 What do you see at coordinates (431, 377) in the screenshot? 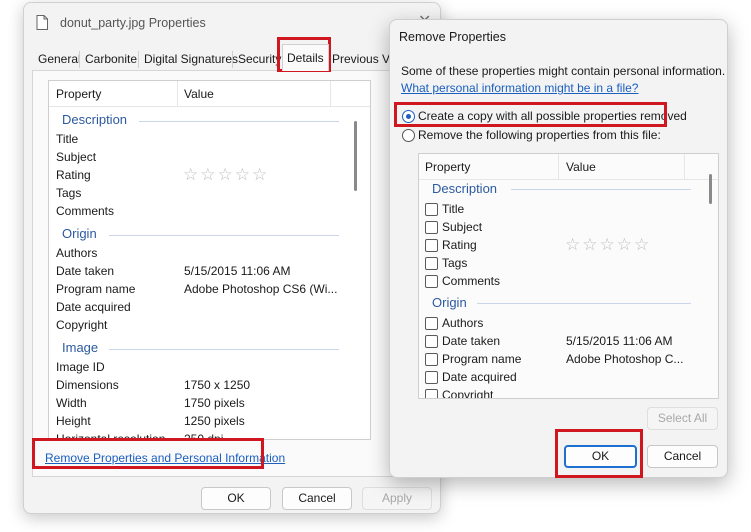
I see `checkbox-date-acquired` at bounding box center [431, 377].